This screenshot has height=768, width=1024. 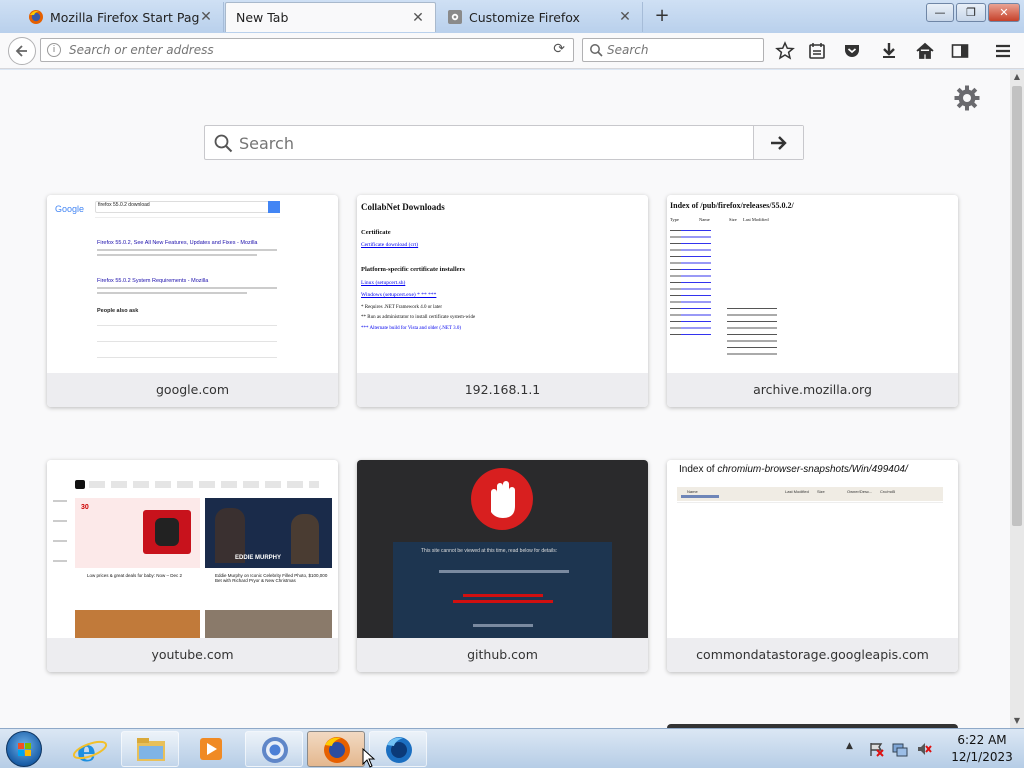 What do you see at coordinates (1017, 721) in the screenshot?
I see `scroll-down-arrow-icon: ▼` at bounding box center [1017, 721].